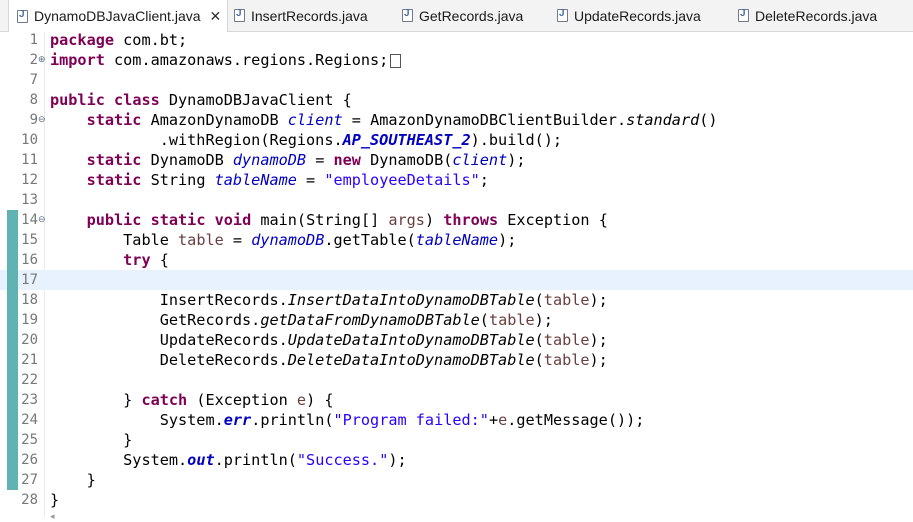 This screenshot has height=522, width=913. Describe the element at coordinates (29, 320) in the screenshot. I see `line-number: 19` at that location.